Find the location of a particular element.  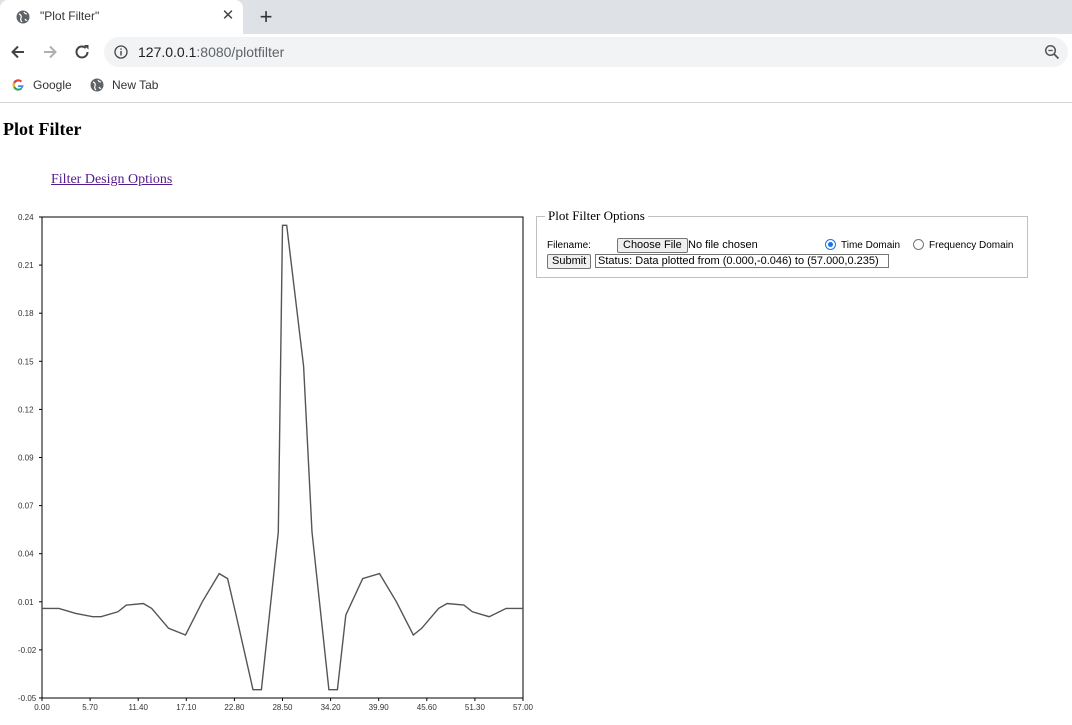

y-tick-label: 0.24 is located at coordinates (26, 217).